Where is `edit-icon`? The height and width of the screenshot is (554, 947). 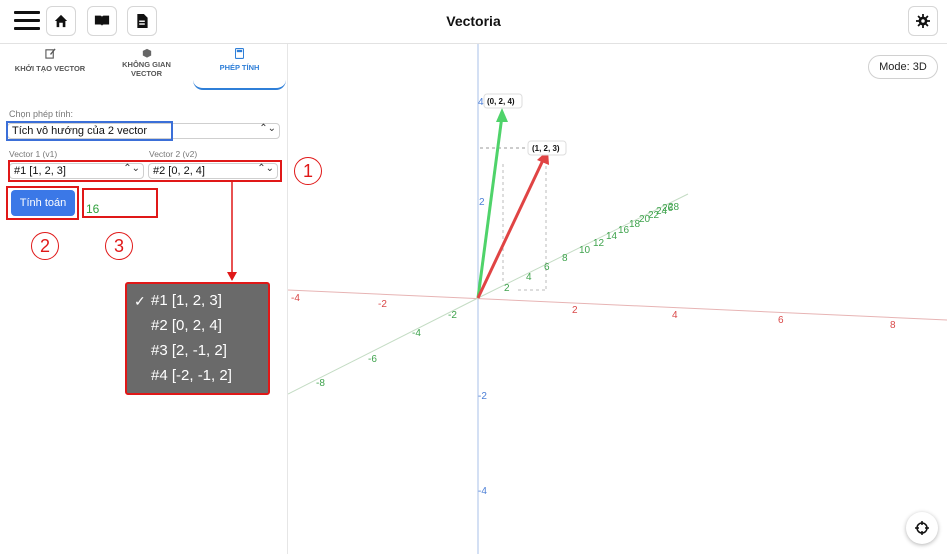
edit-icon is located at coordinates (50, 53).